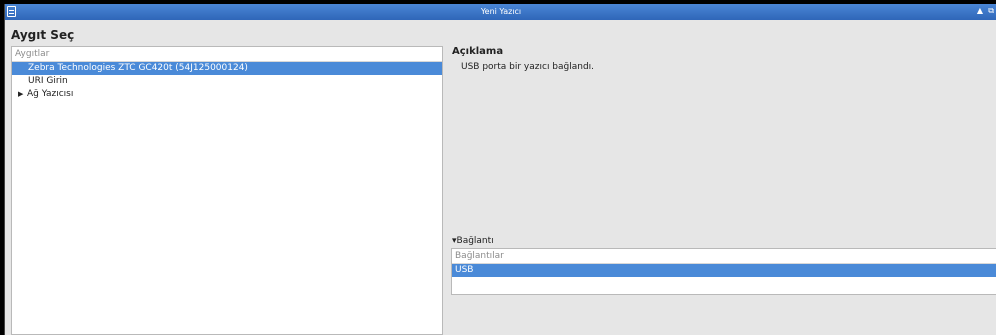  Describe the element at coordinates (50, 94) in the screenshot. I see `device-item-label: Ağ Yazıcısı` at that location.